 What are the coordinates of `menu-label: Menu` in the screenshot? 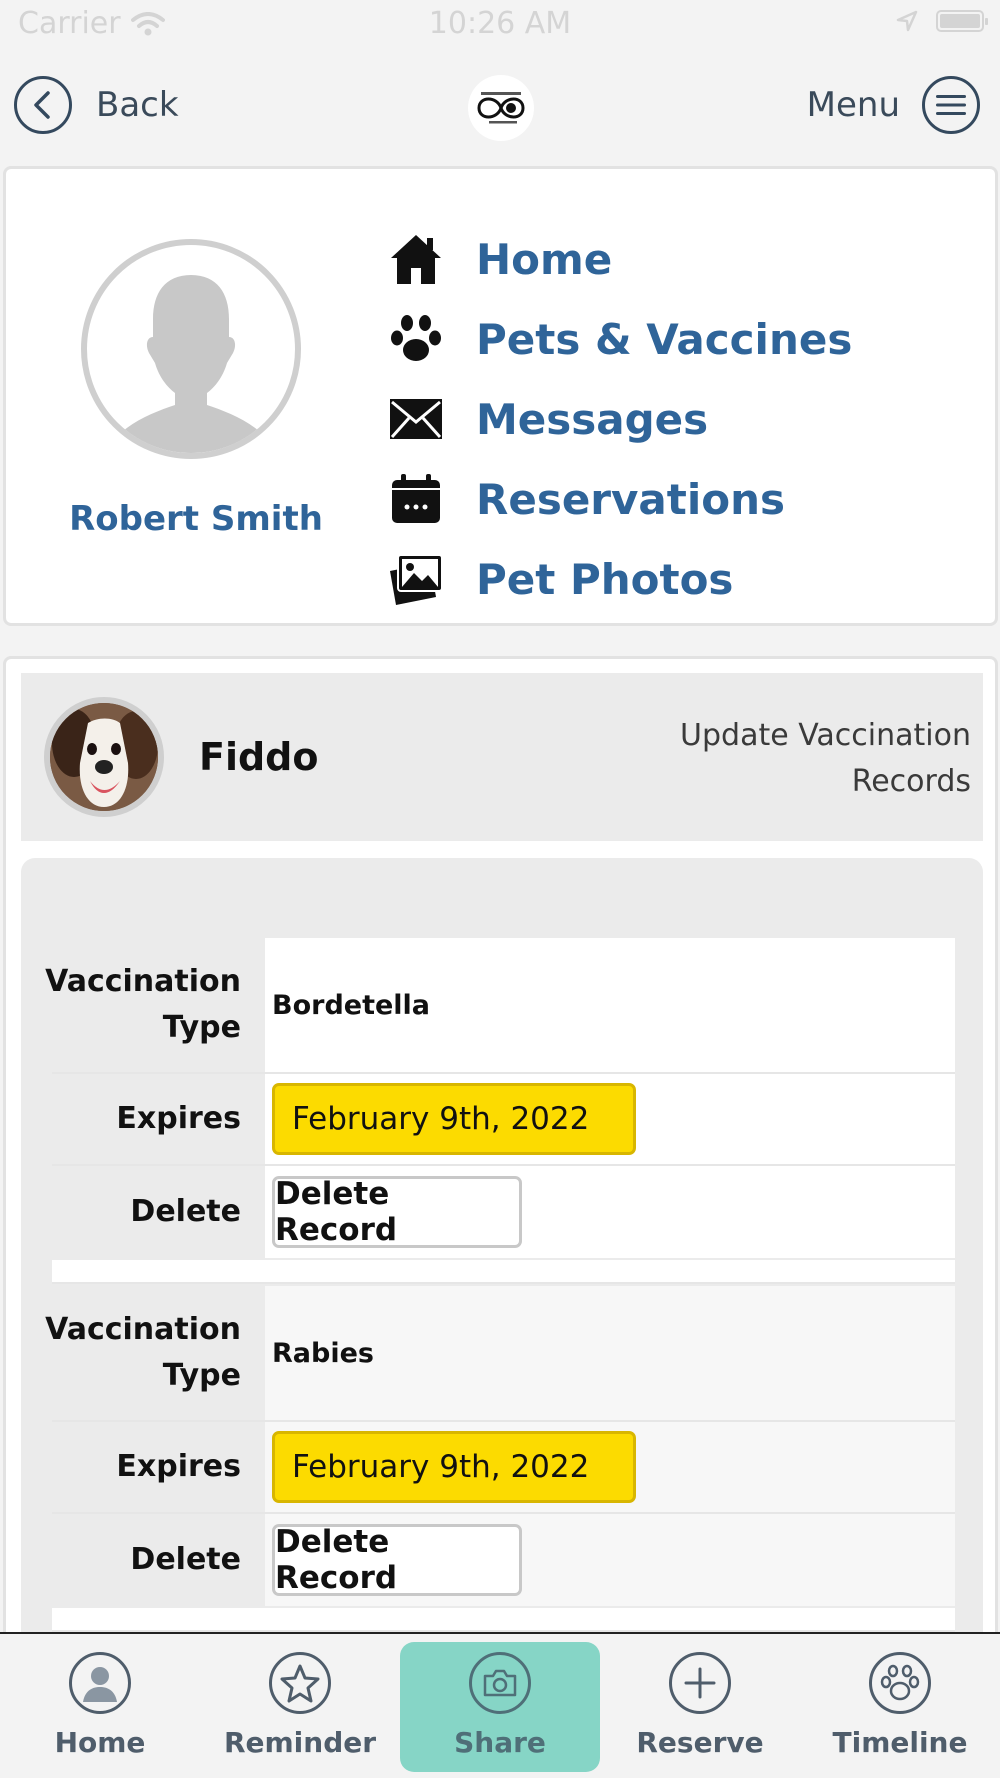 It's located at (853, 105).